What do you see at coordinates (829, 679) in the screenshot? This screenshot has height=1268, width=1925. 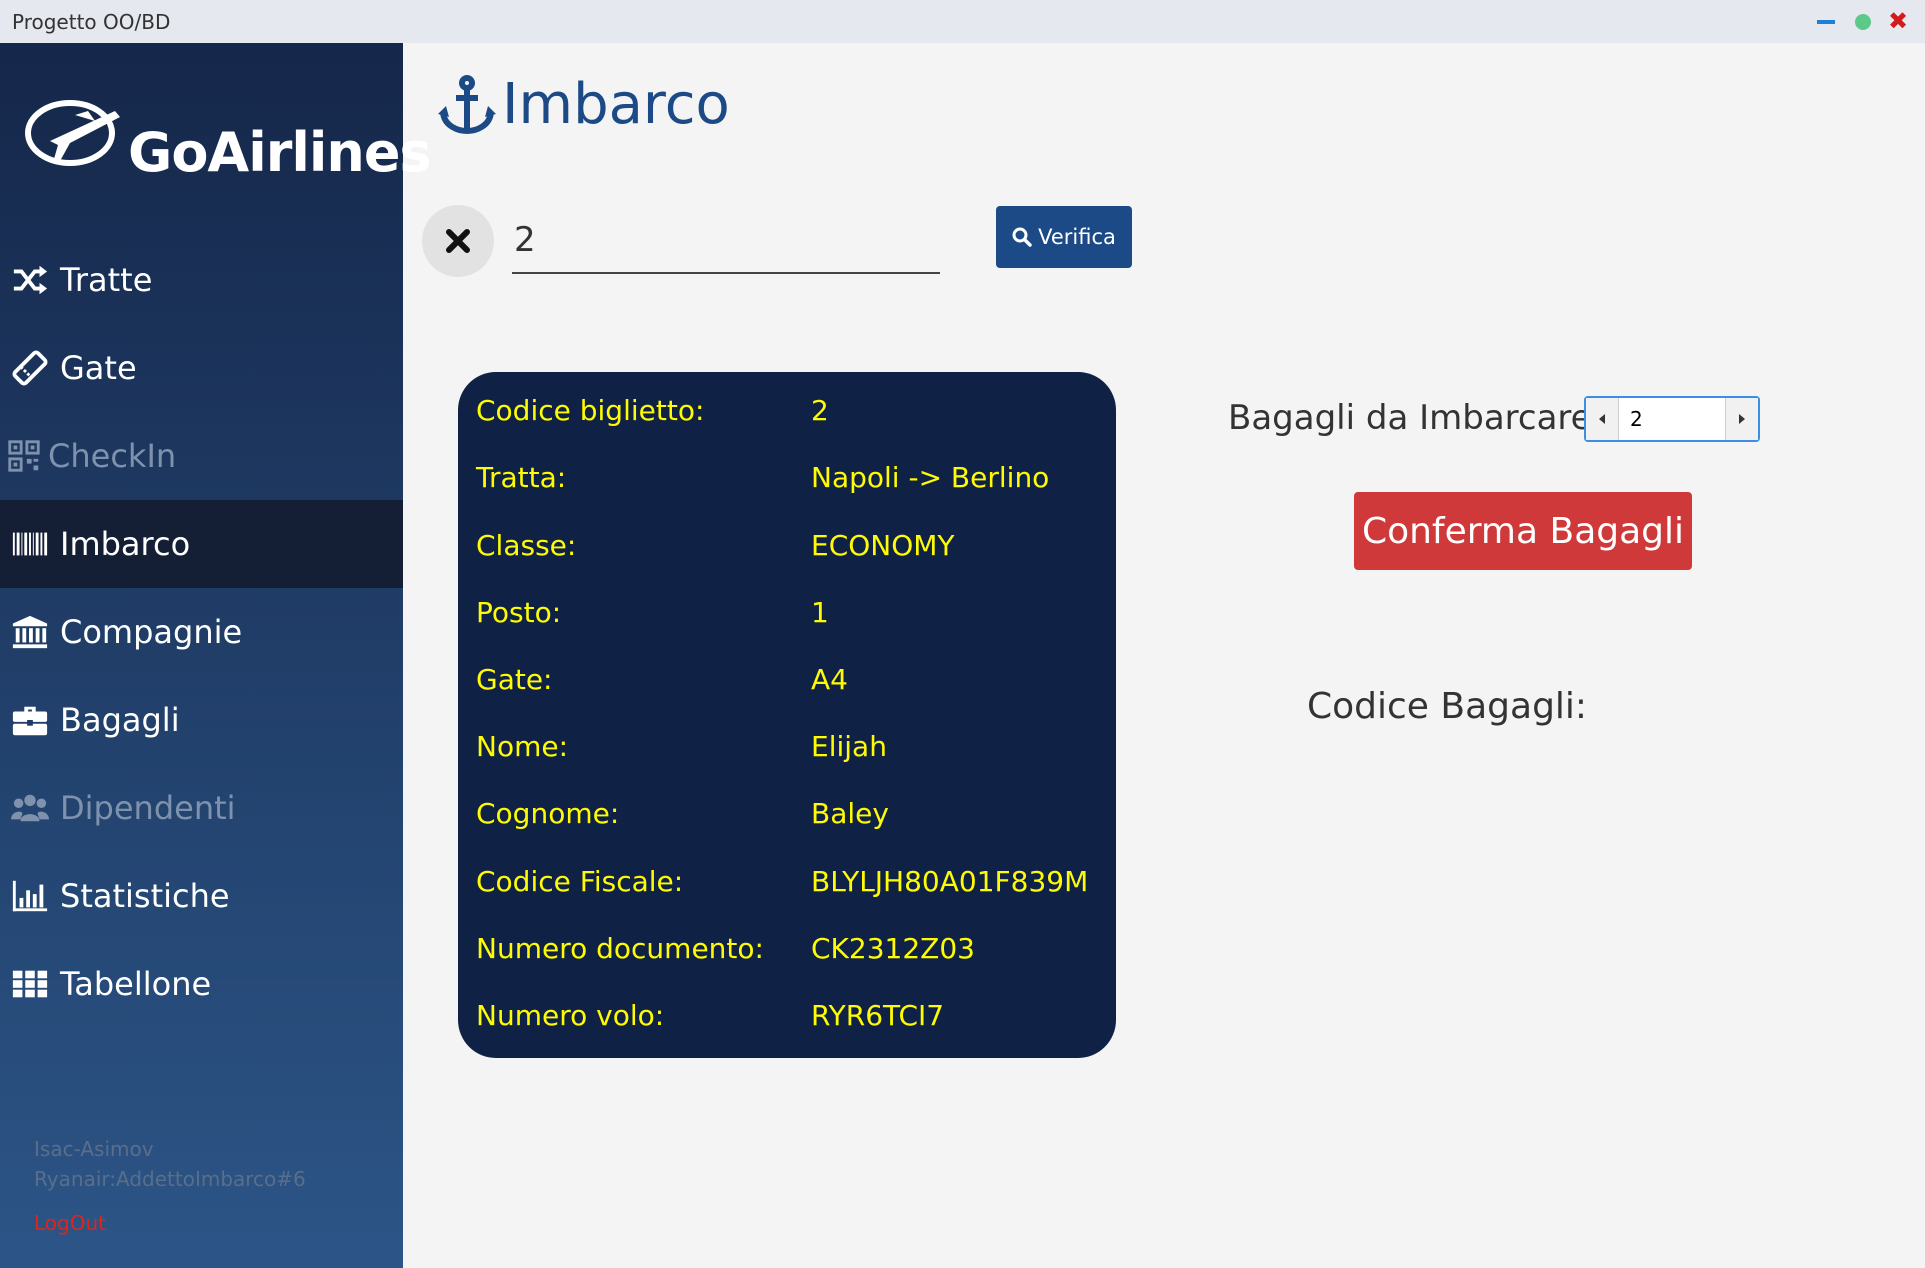 I see `ticket-field-value: A4` at bounding box center [829, 679].